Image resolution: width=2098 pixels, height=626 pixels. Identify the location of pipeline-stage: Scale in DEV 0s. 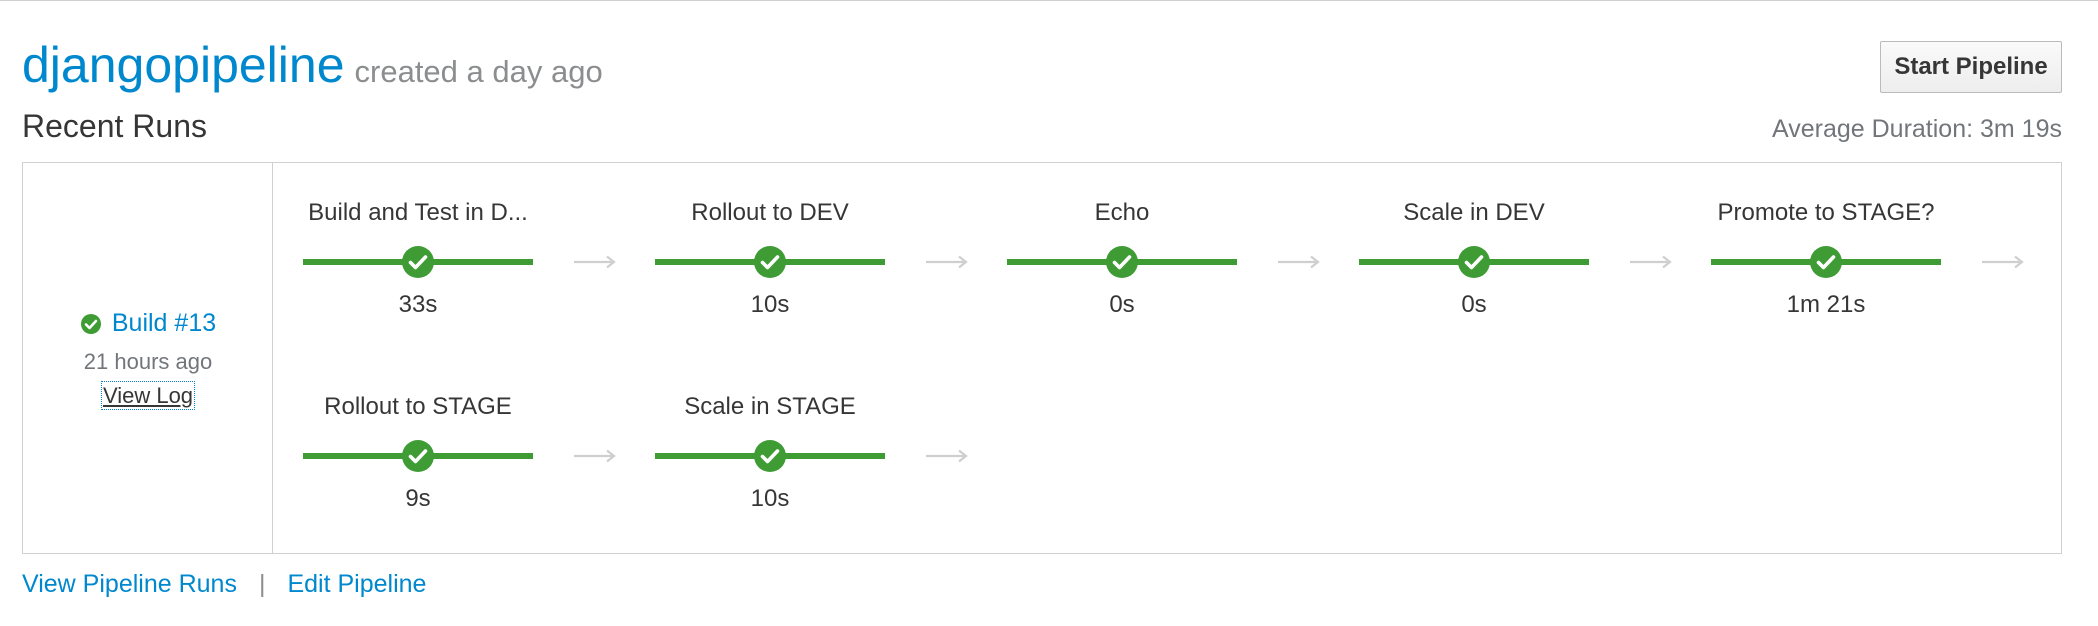
(1474, 240).